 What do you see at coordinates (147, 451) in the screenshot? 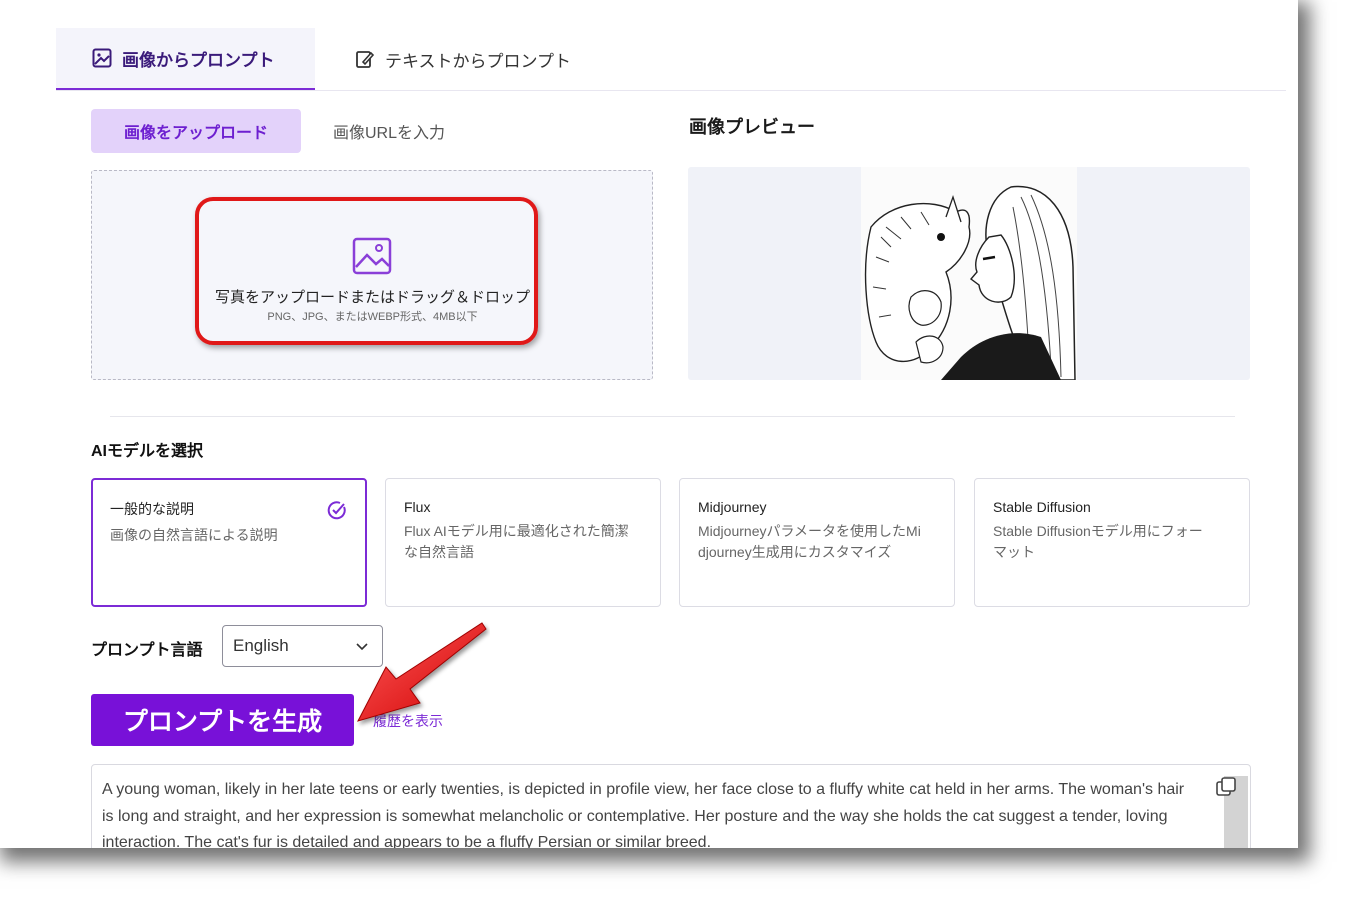
I see `model-heading: AIモデルを選択` at bounding box center [147, 451].